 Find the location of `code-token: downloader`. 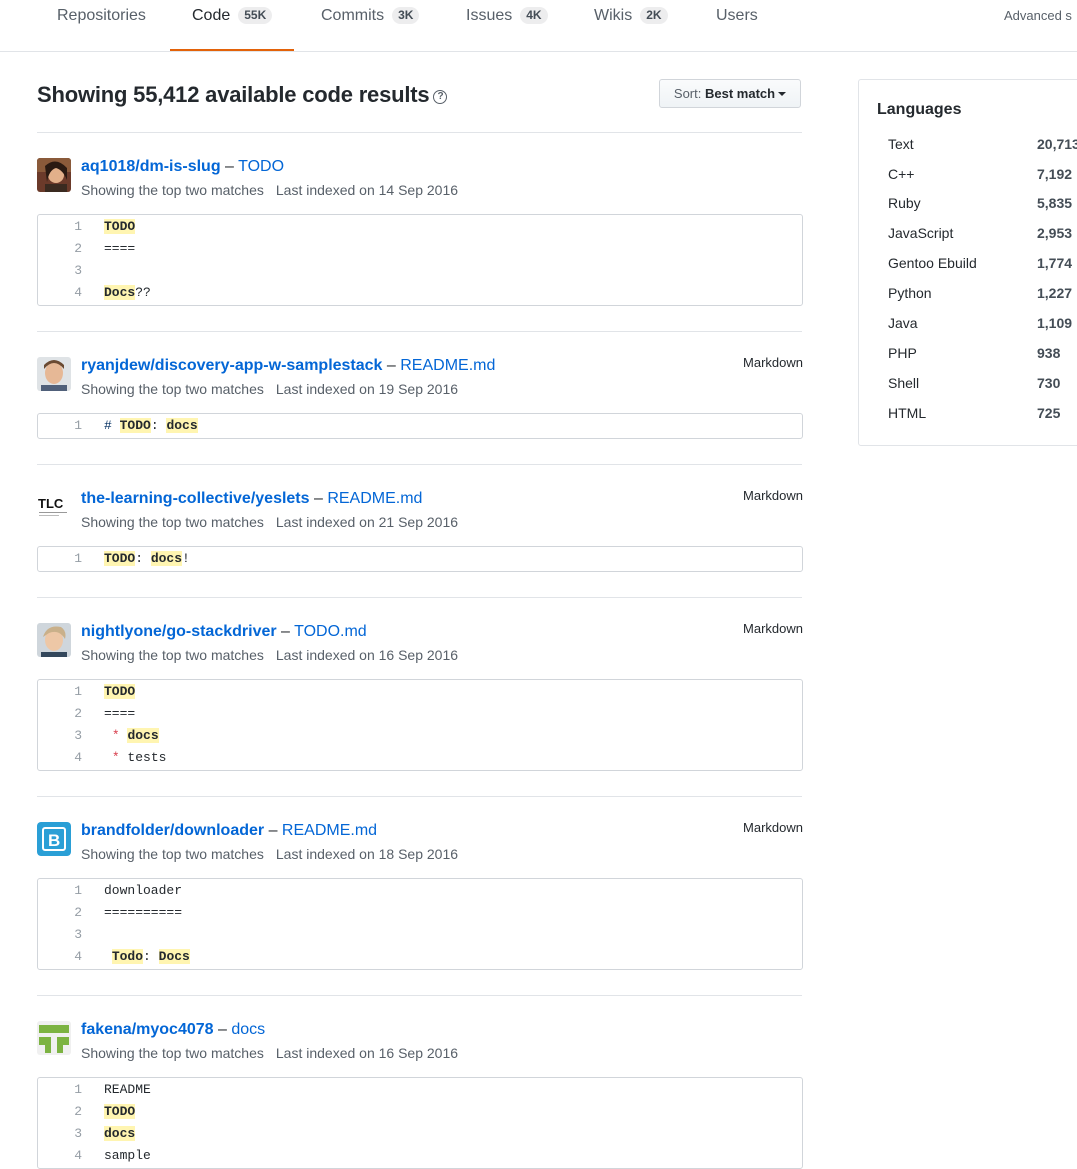

code-token: downloader is located at coordinates (143, 890).